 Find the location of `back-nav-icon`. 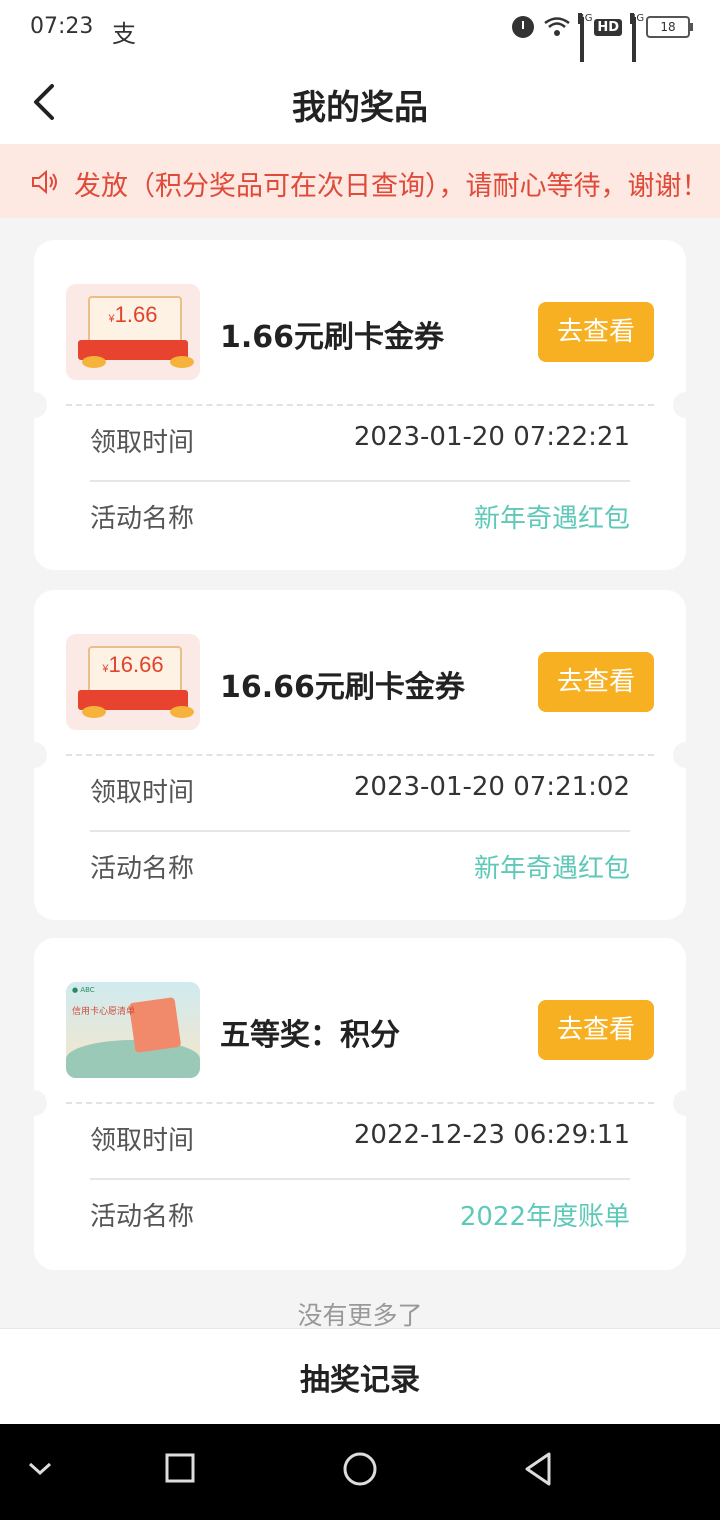

back-nav-icon is located at coordinates (538, 1469).